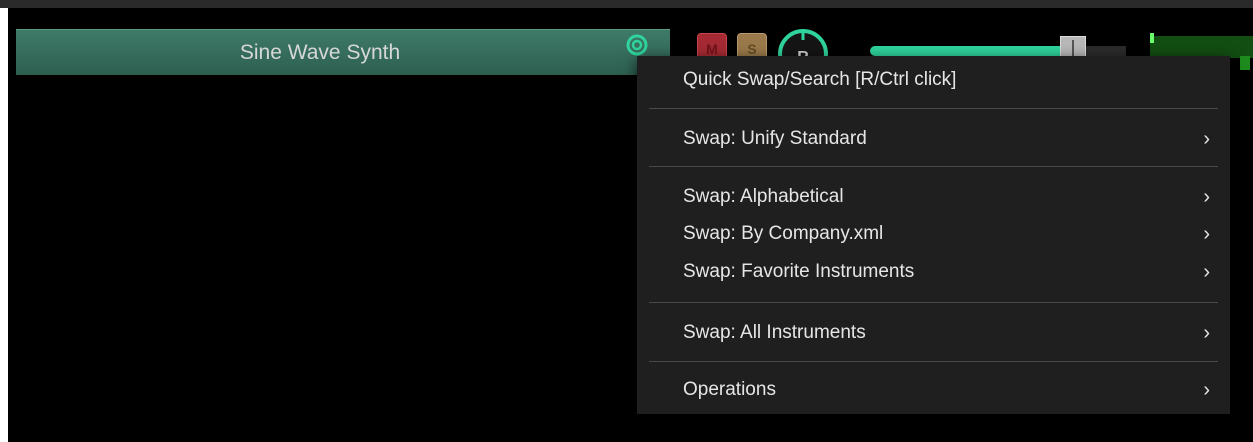  I want to click on menu-item-all-instruments: Swap: All Instruments ›, so click(933, 333).